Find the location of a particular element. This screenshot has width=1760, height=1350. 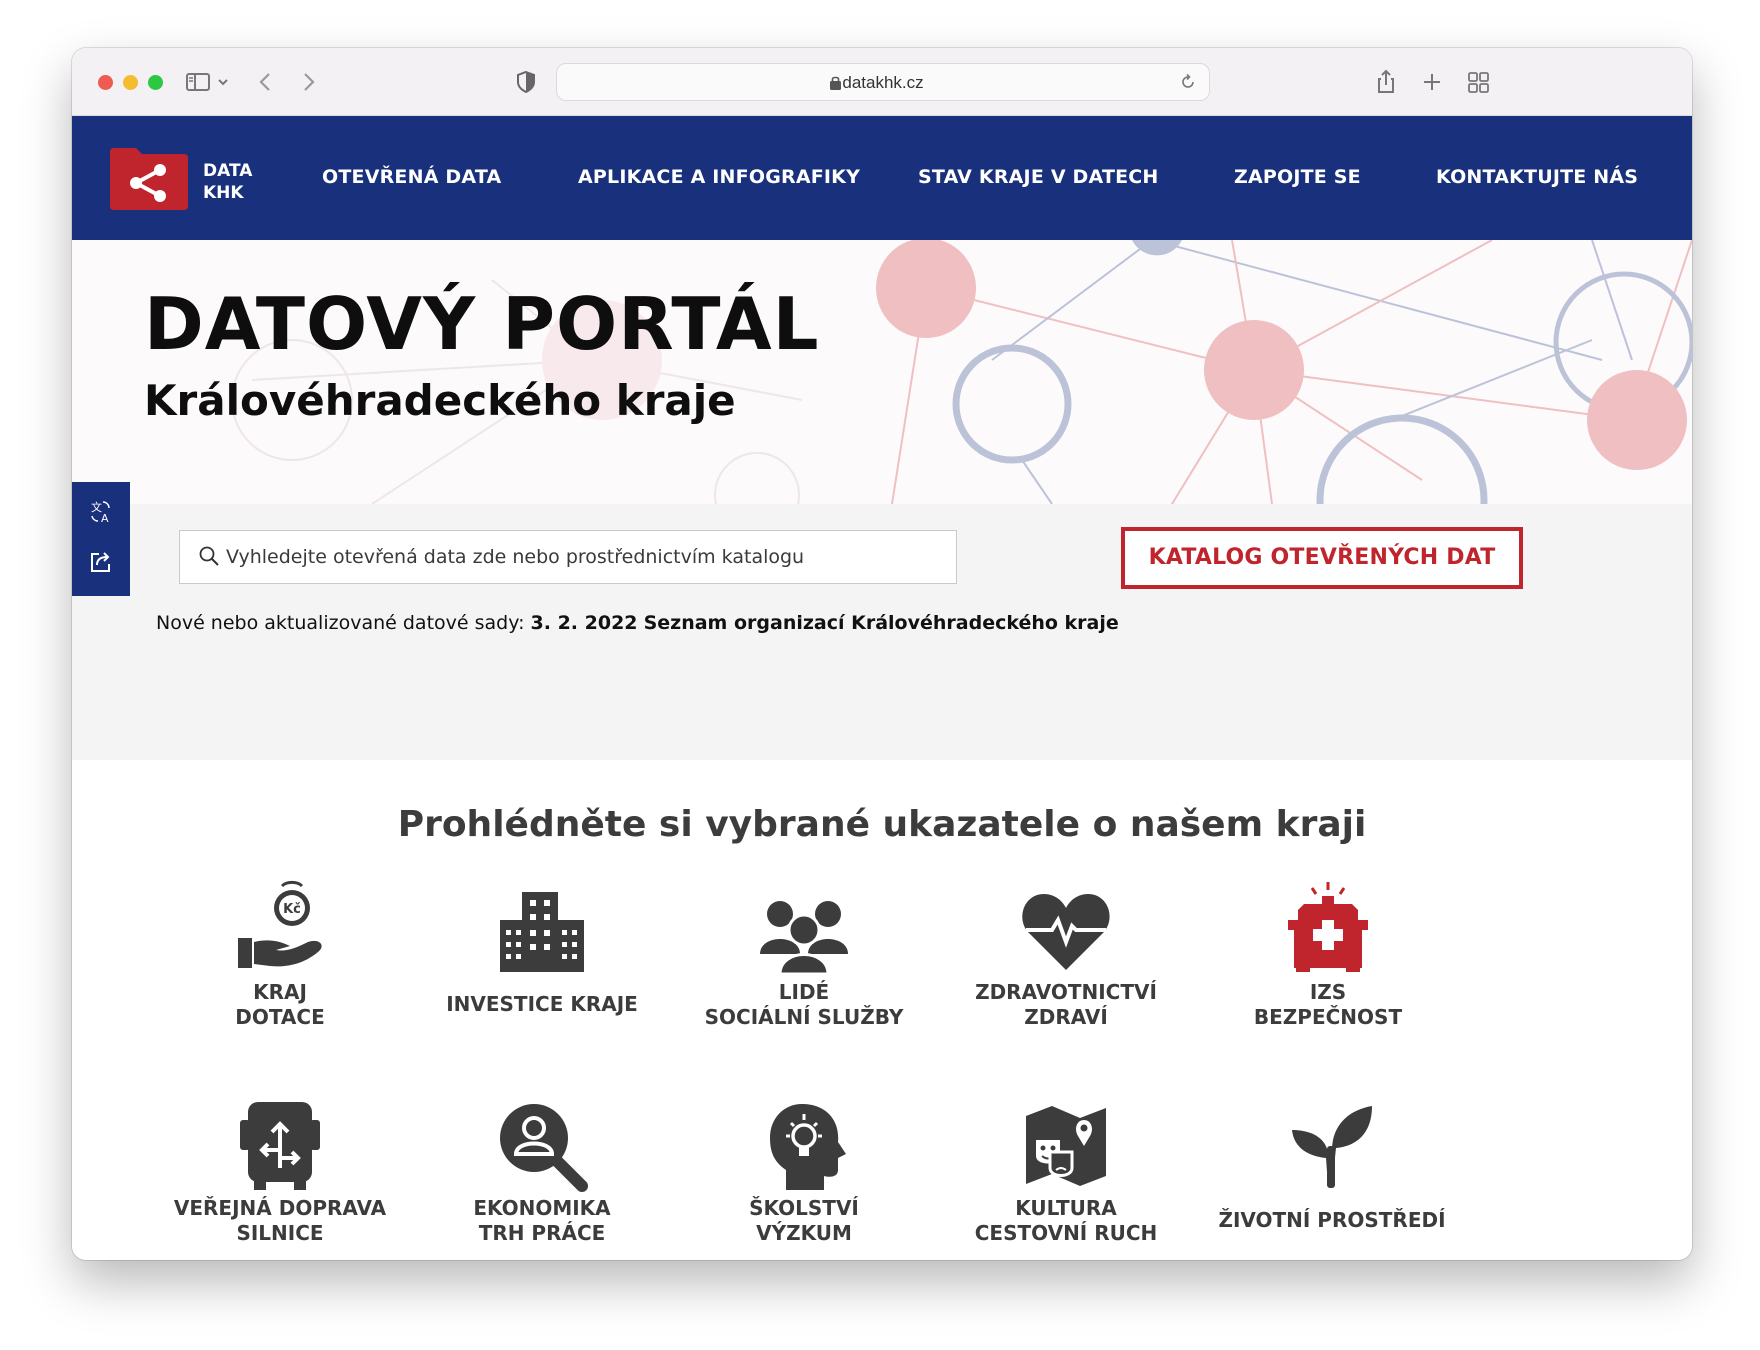

browser-toolbar: datakhk.cz is located at coordinates (882, 82).